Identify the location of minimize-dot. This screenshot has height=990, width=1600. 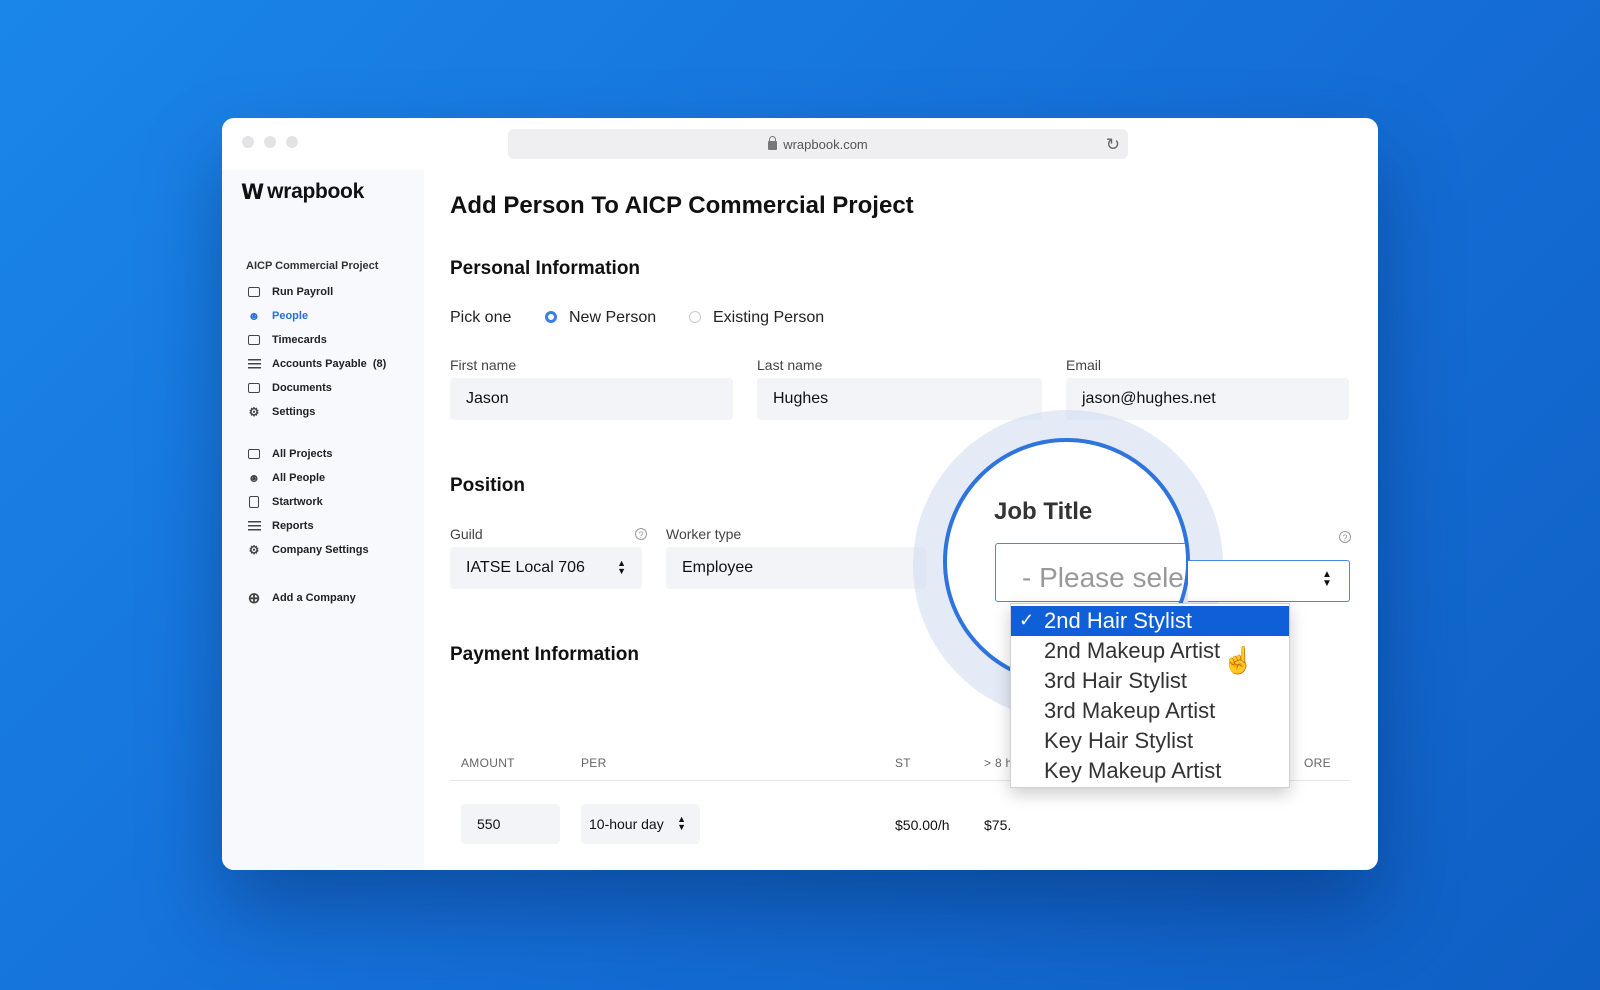
(270, 142).